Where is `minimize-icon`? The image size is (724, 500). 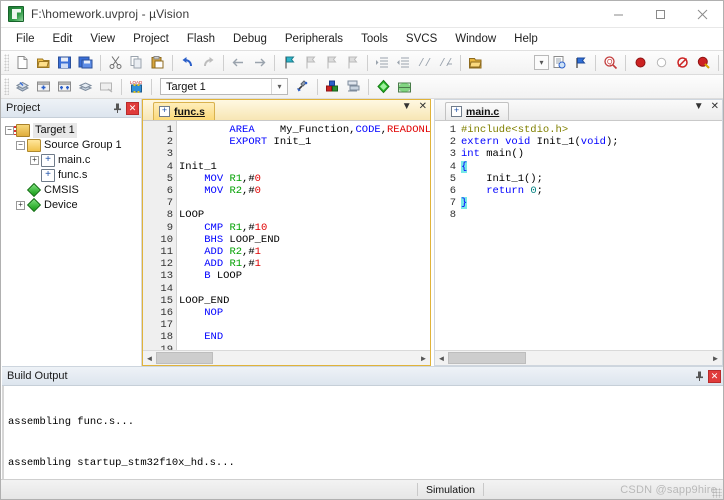 minimize-icon is located at coordinates (618, 14).